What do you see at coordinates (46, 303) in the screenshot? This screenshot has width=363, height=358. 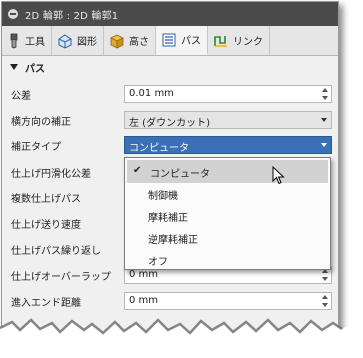 I see `row-label: 進入エンド距離` at bounding box center [46, 303].